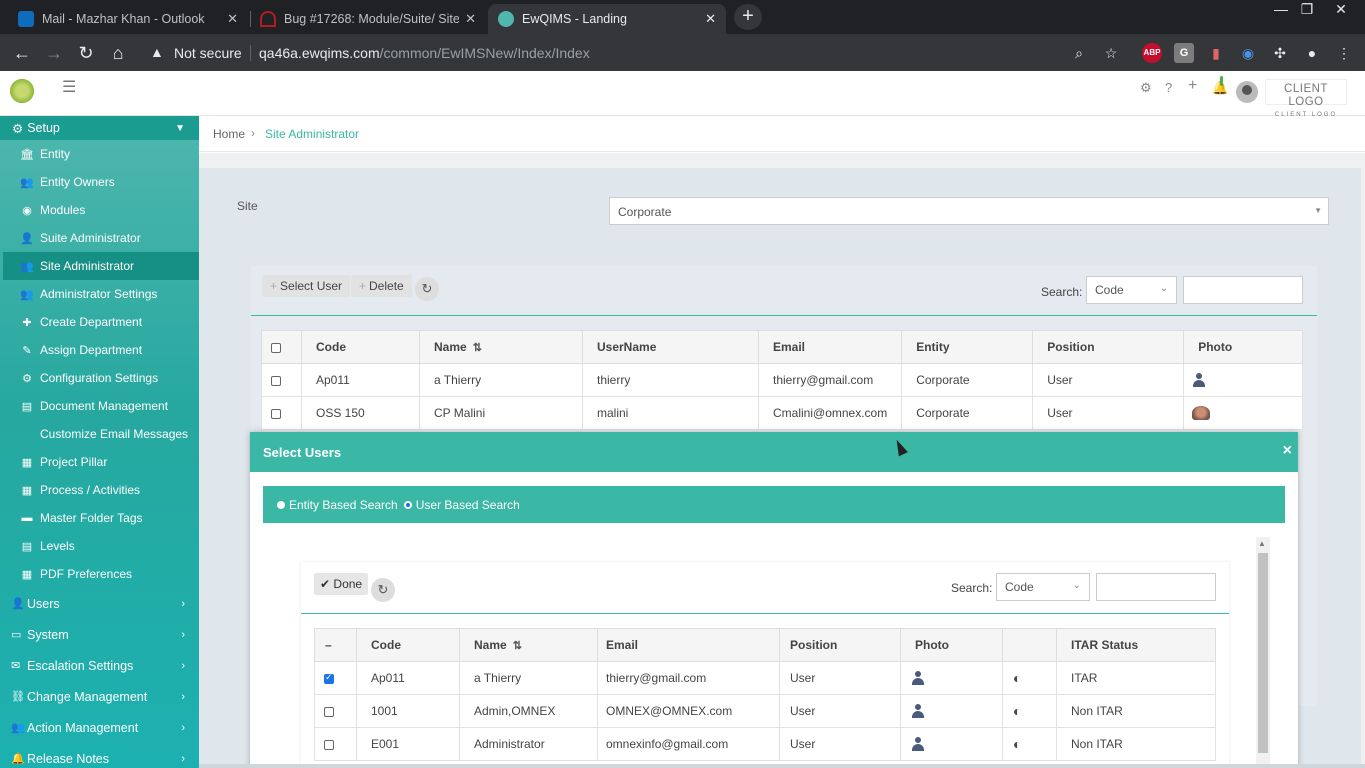 The height and width of the screenshot is (768, 1365). Describe the element at coordinates (99, 350) in the screenshot. I see `sidebar-item-assign-department: ✎ Assign Department` at that location.